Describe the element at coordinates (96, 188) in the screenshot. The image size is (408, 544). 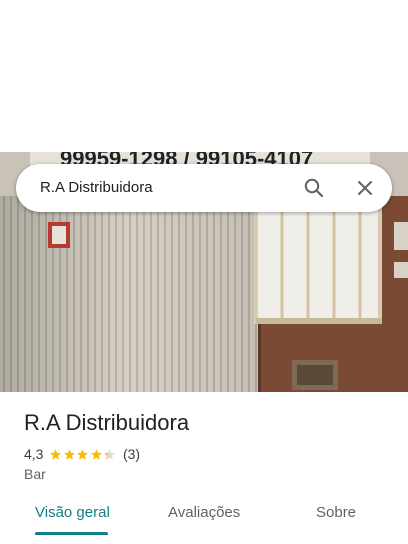
I see `search-input: R.A Distribuidora` at that location.